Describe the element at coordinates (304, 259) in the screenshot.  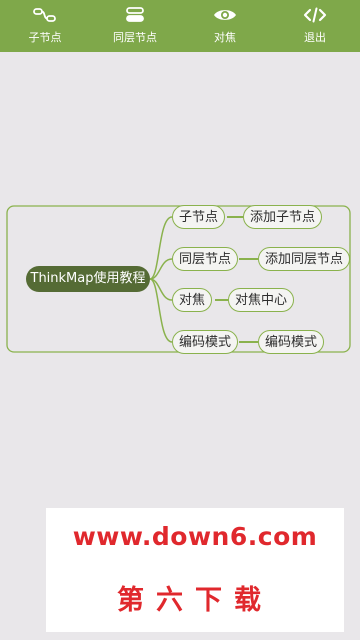
I see `mindmap-node-add-sibling-node: 添加同层节点` at that location.